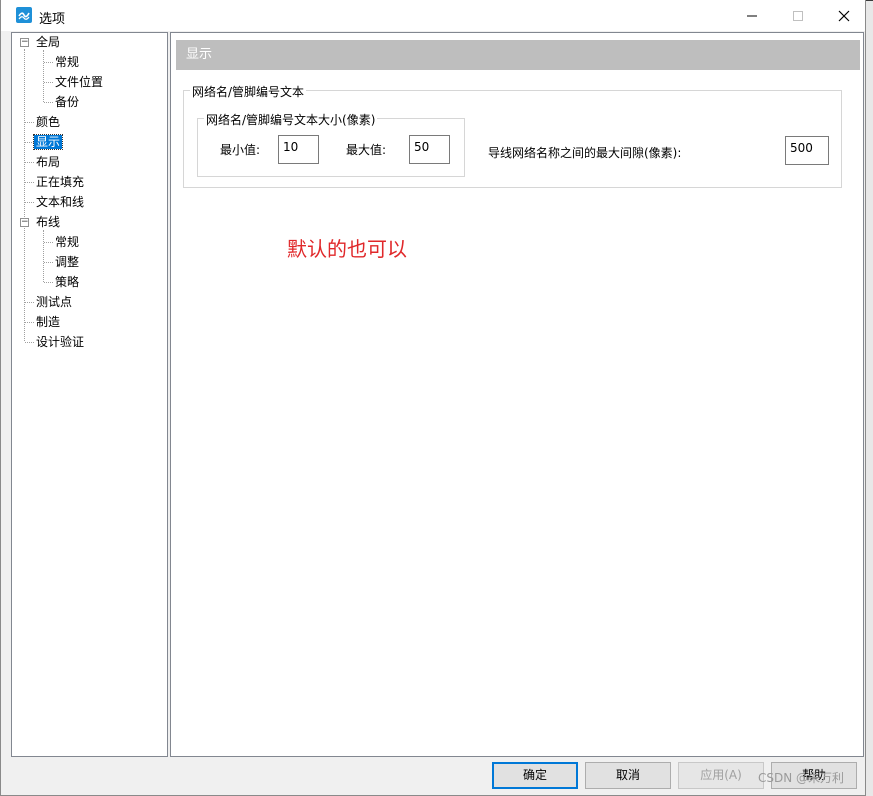  I want to click on text-size-group: 网络名/管脚编号文本大小(像素) 最小值: 10 最大值: 50, so click(331, 144).